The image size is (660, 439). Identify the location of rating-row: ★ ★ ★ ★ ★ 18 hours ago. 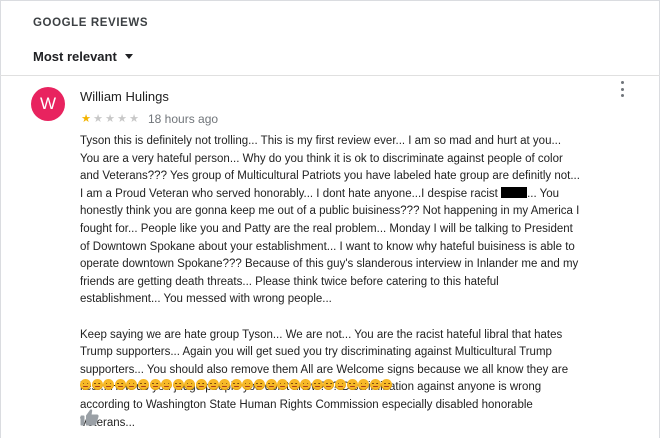
(149, 119).